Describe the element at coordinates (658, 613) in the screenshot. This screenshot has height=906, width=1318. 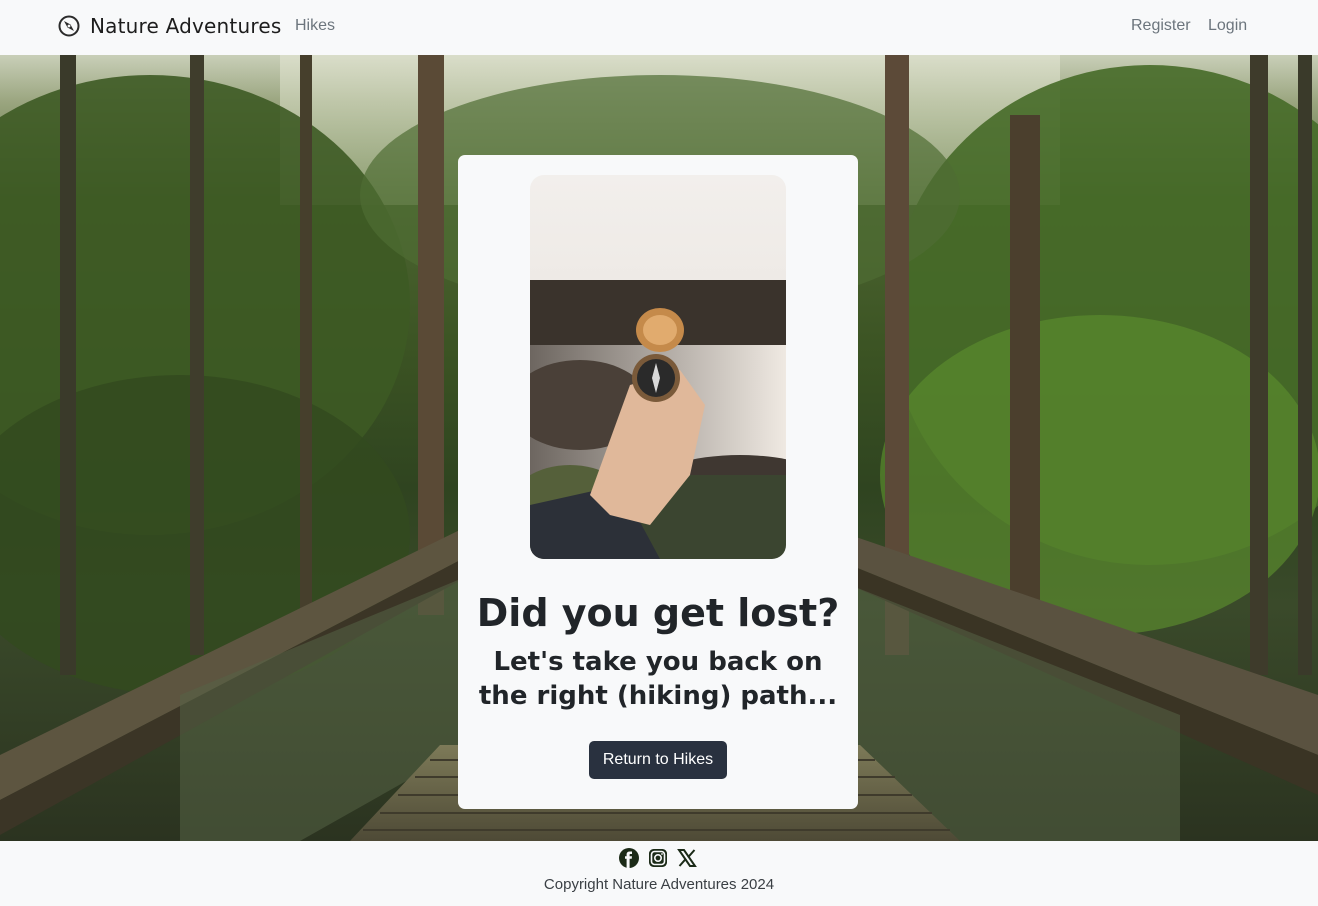
I see `page-heading: Did you get lost?` at that location.